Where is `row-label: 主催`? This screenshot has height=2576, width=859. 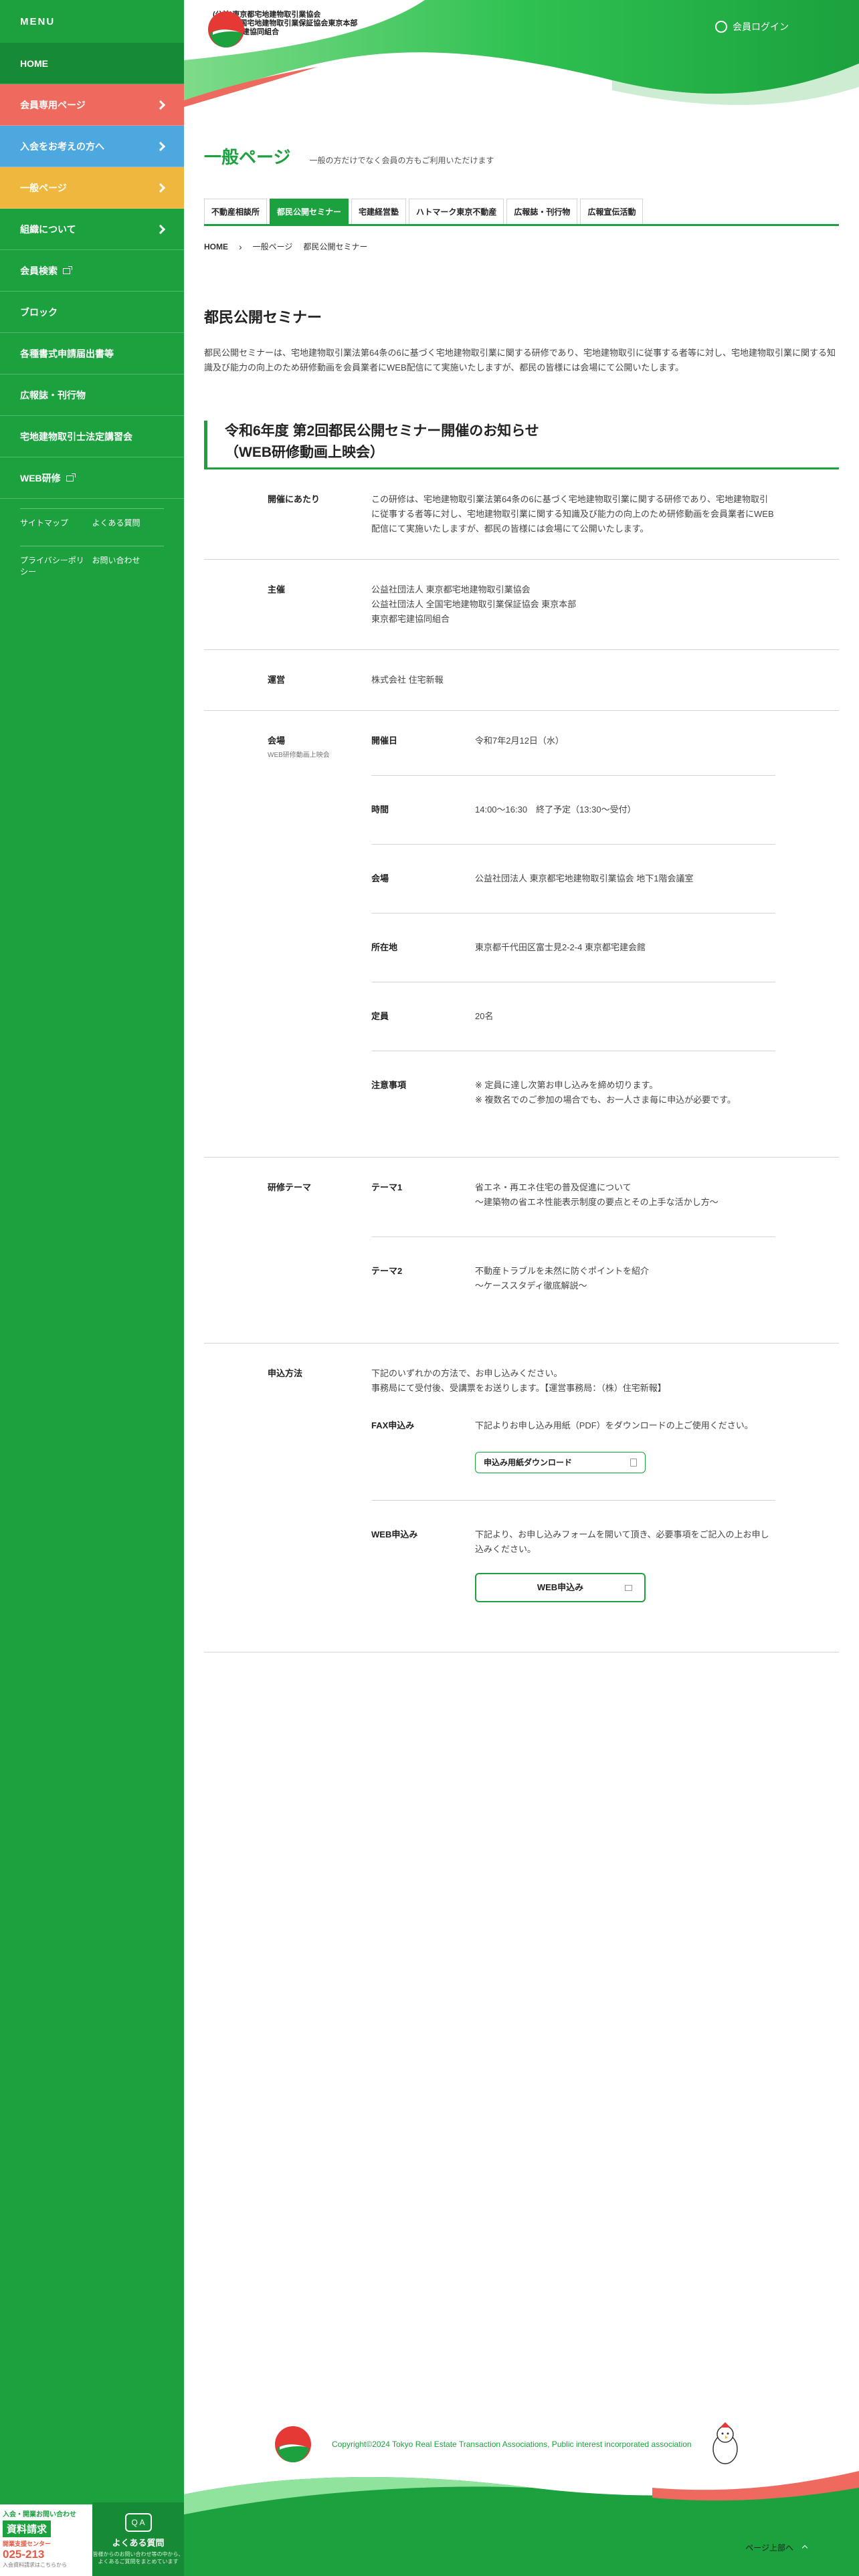 row-label: 主催 is located at coordinates (288, 604).